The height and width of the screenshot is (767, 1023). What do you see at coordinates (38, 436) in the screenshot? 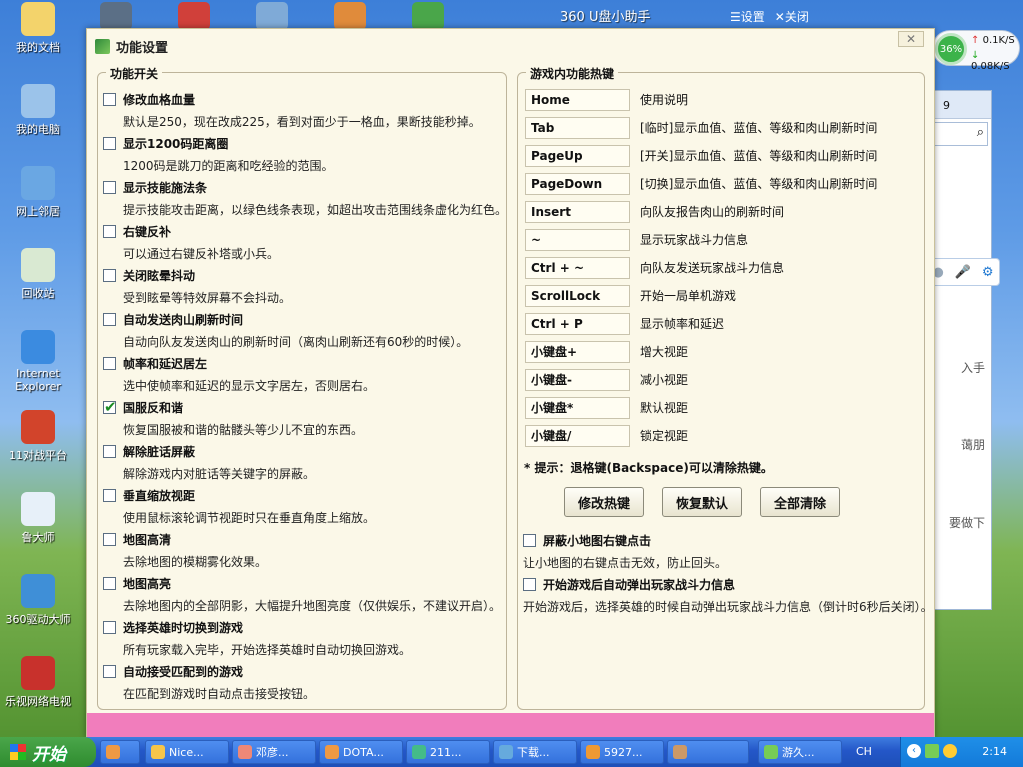
I see `desktop-icon: 11对战平台` at bounding box center [38, 436].